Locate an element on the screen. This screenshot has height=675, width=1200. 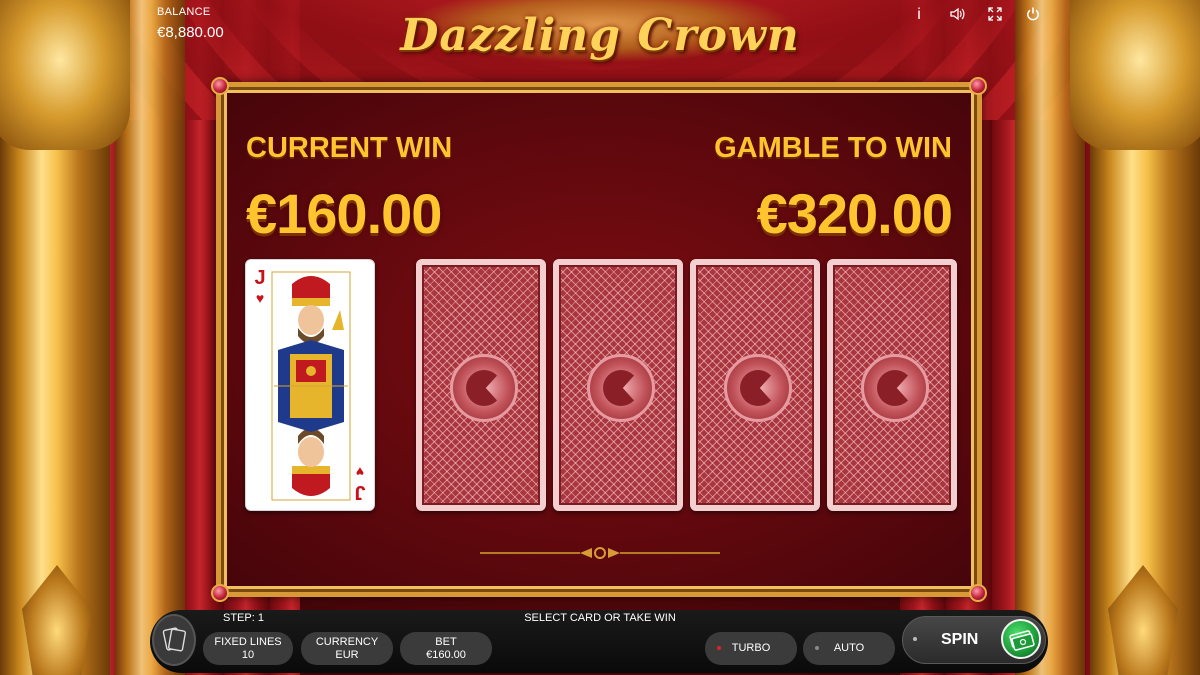
info-icon: i is located at coordinates (919, 16).